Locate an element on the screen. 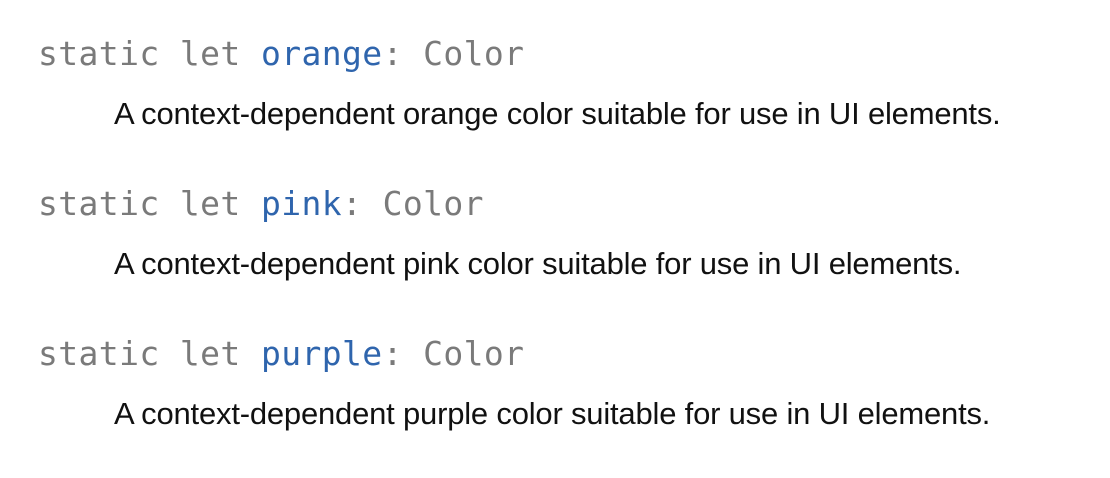  declaration: static let orange: Color is located at coordinates (281, 54).